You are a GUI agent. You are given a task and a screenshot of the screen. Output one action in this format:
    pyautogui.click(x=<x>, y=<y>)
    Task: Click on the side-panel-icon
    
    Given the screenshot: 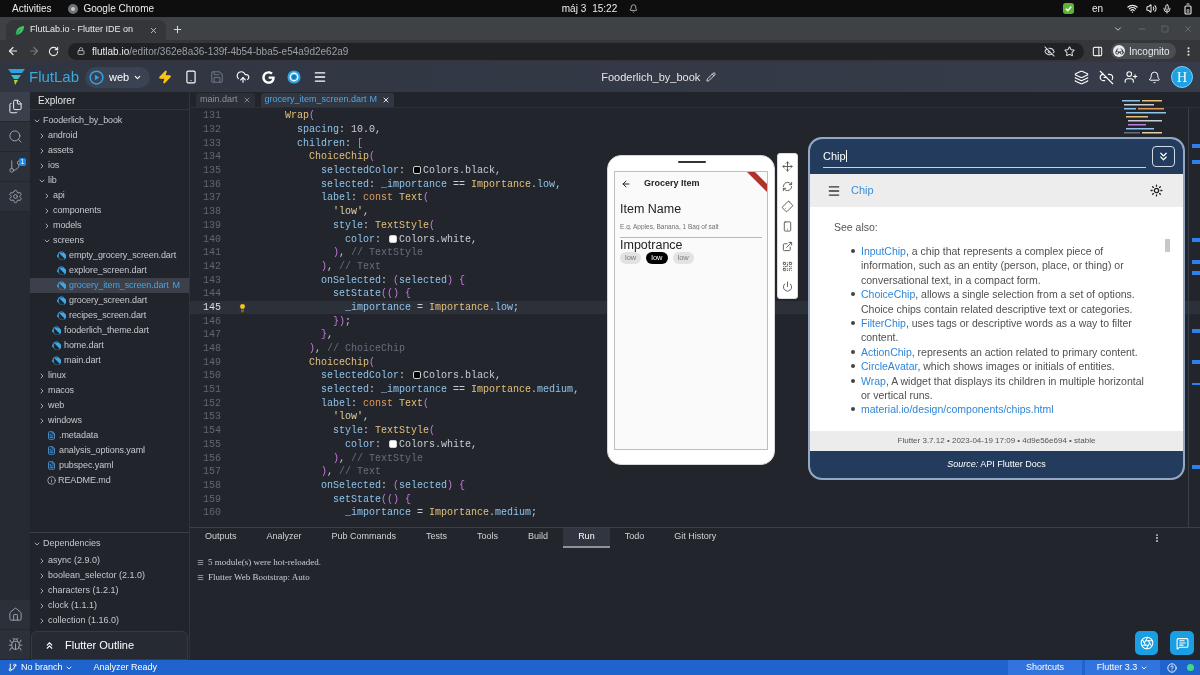 What is the action you would take?
    pyautogui.click(x=1097, y=51)
    